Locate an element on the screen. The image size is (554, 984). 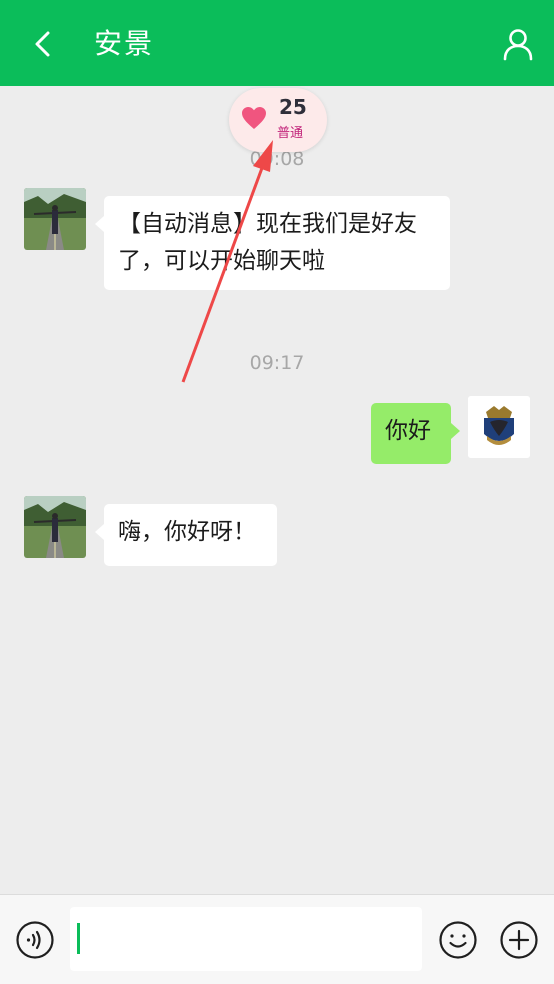
user-icon is located at coordinates (518, 45).